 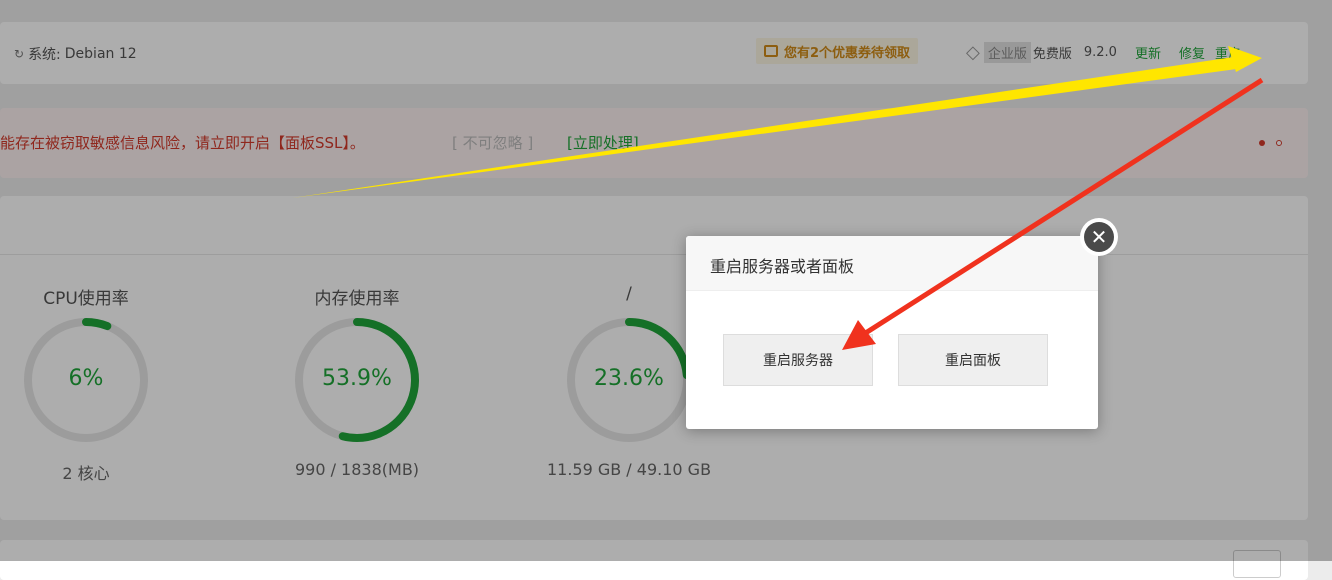 What do you see at coordinates (782, 266) in the screenshot?
I see `dialog-title: 重启服务器或者面板` at bounding box center [782, 266].